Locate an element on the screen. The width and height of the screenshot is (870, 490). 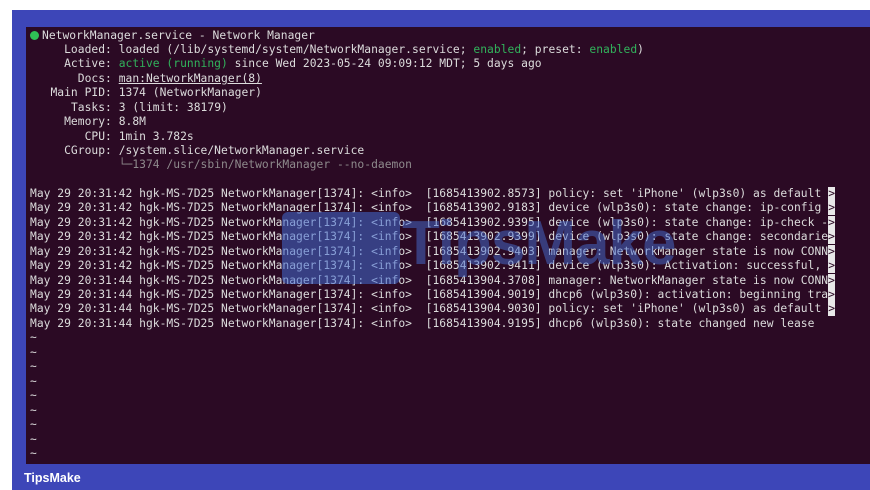
loaded-suffix: ) is located at coordinates (640, 49).